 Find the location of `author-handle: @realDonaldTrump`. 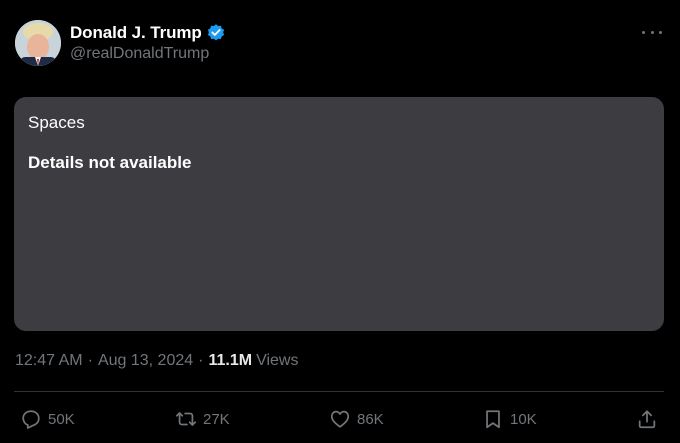

author-handle: @realDonaldTrump is located at coordinates (139, 54).